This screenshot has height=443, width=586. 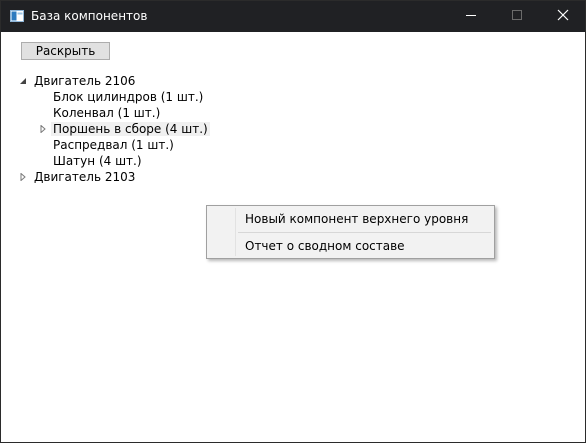 I want to click on tree-node-connecting-rod: Шатун (4 шт.), so click(x=97, y=161).